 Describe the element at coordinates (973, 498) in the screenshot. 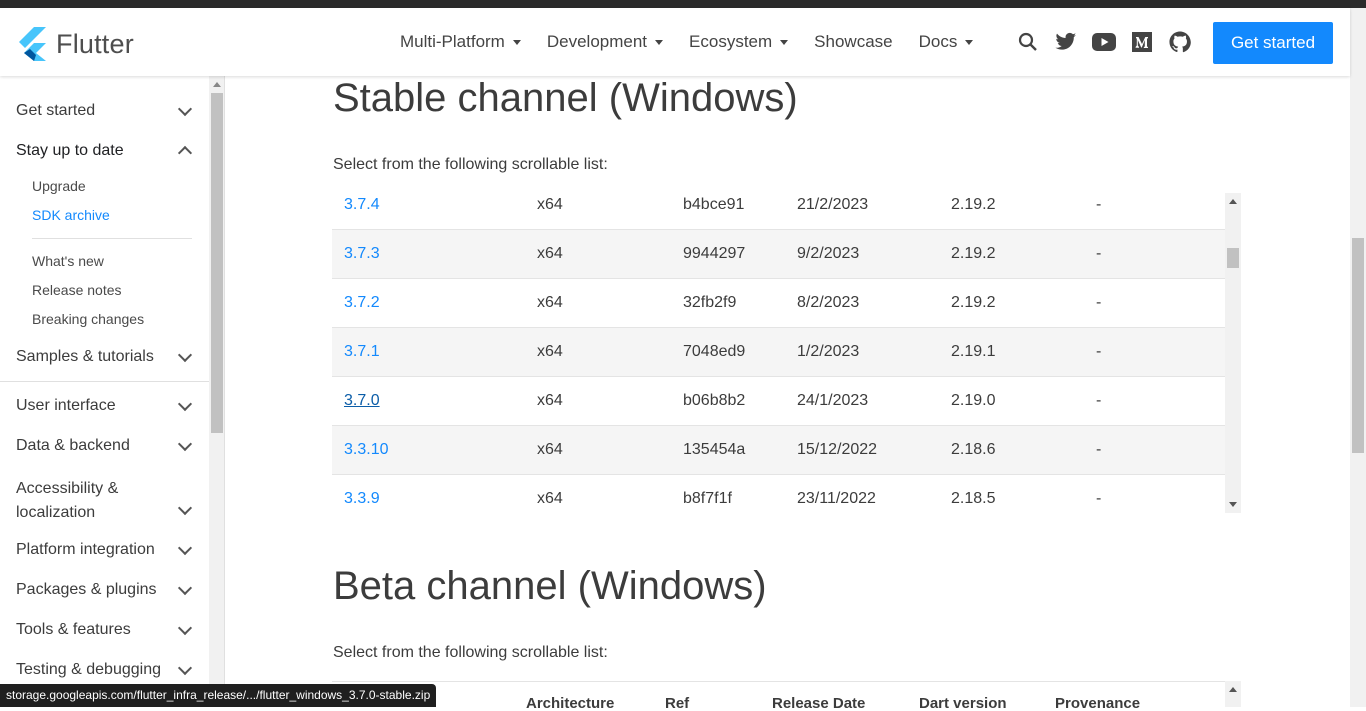

I see `dart-cell: 2.18.5` at that location.